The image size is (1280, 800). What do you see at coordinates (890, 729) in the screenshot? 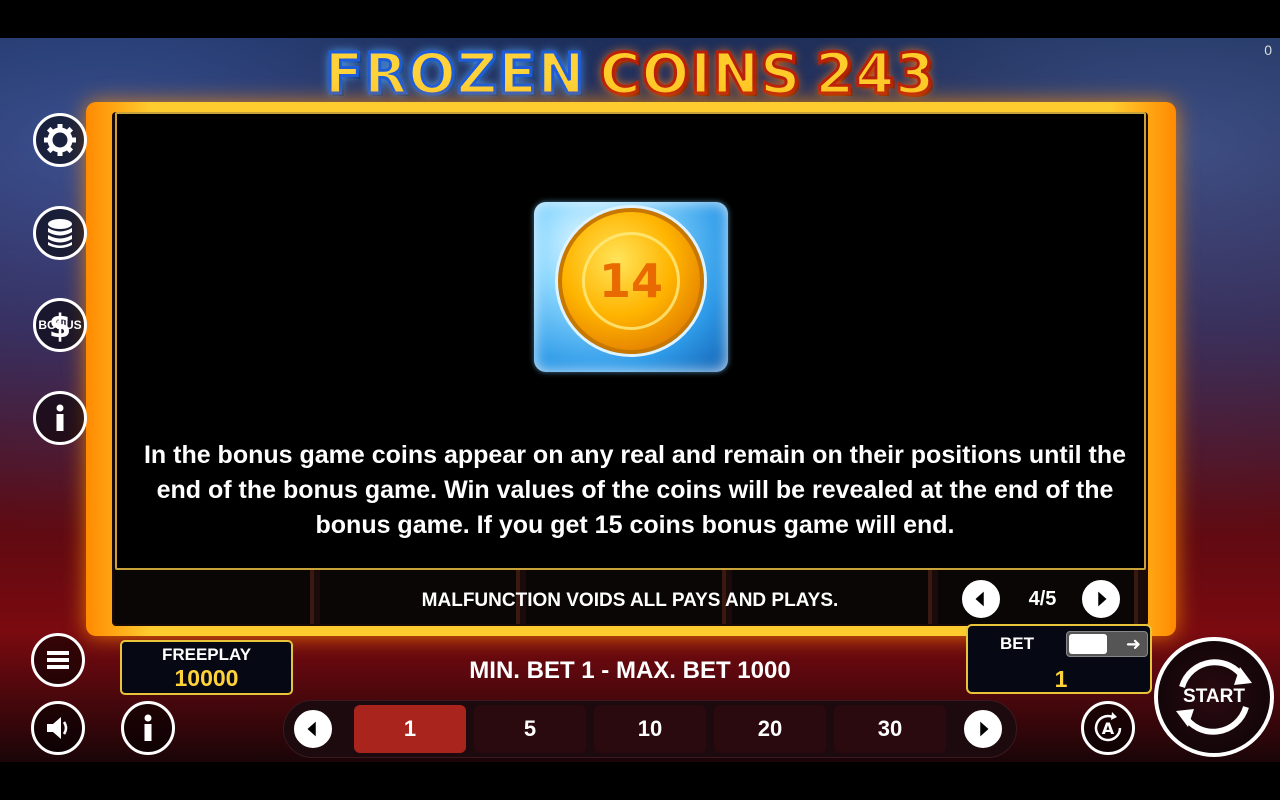
I see `bet-option: 30` at bounding box center [890, 729].